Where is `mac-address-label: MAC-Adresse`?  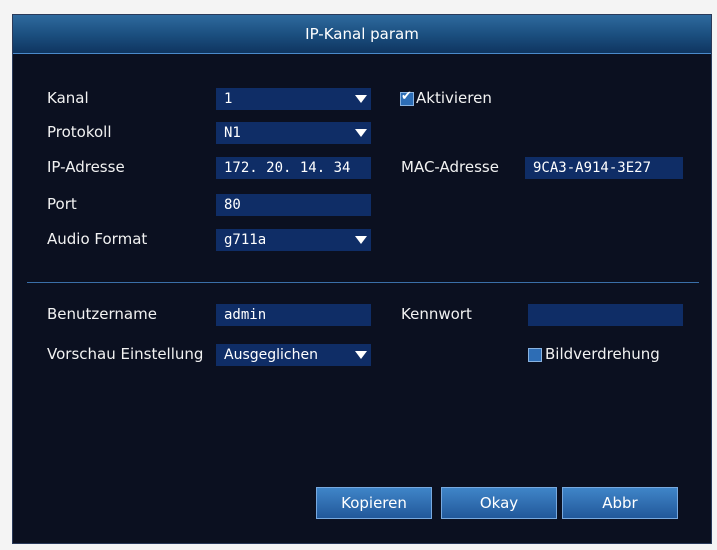
mac-address-label: MAC-Adresse is located at coordinates (450, 167).